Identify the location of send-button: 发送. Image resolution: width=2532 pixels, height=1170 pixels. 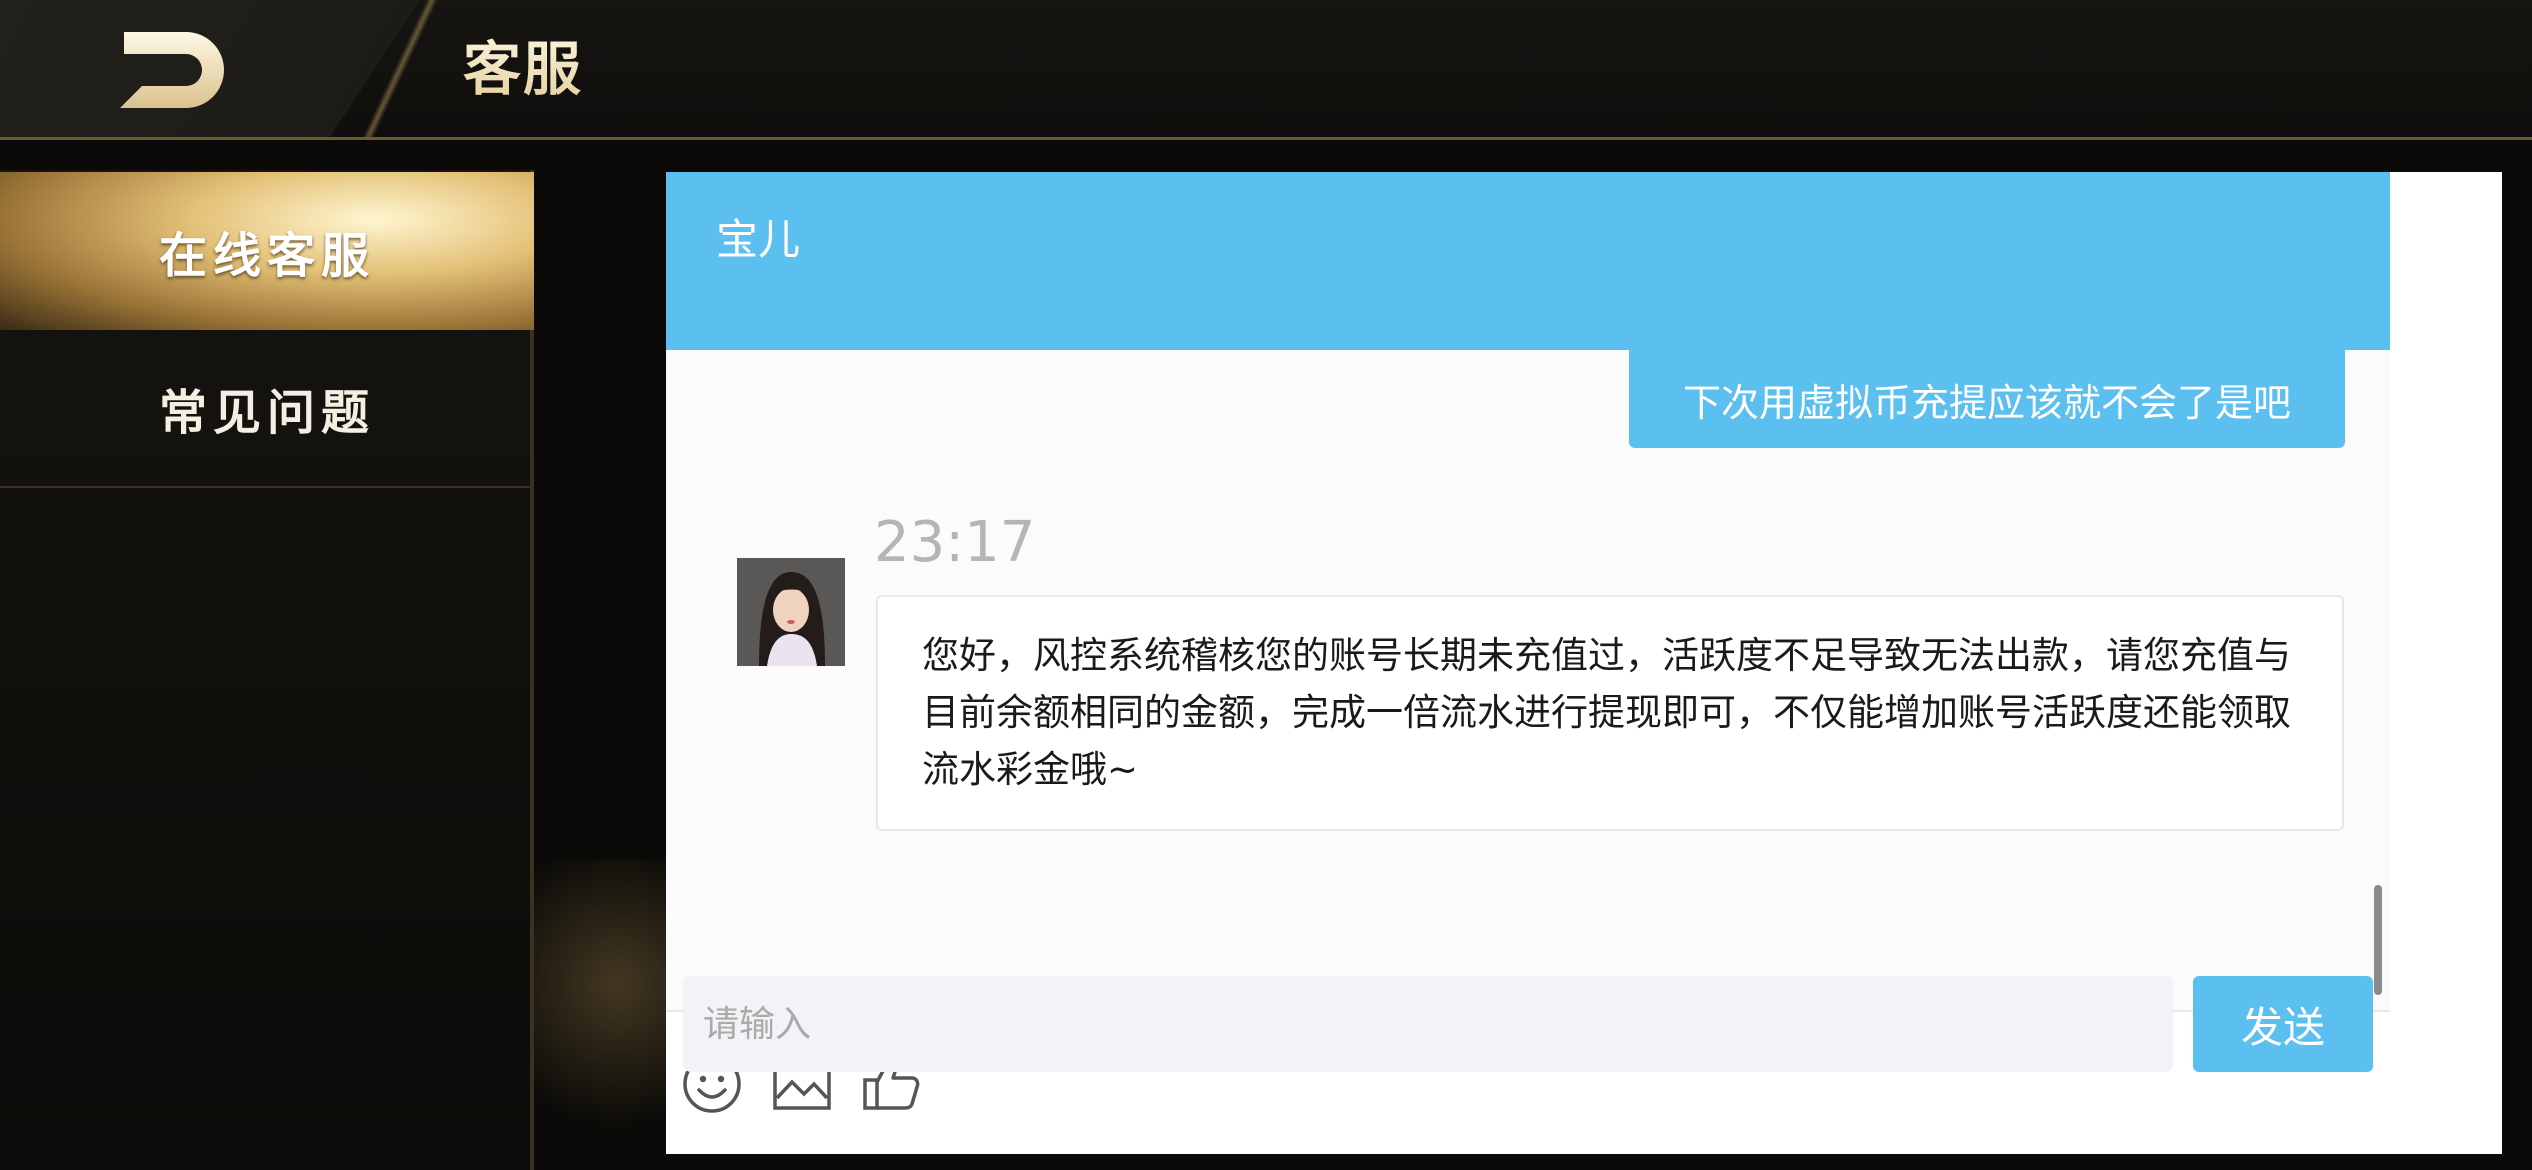
(2283, 1024).